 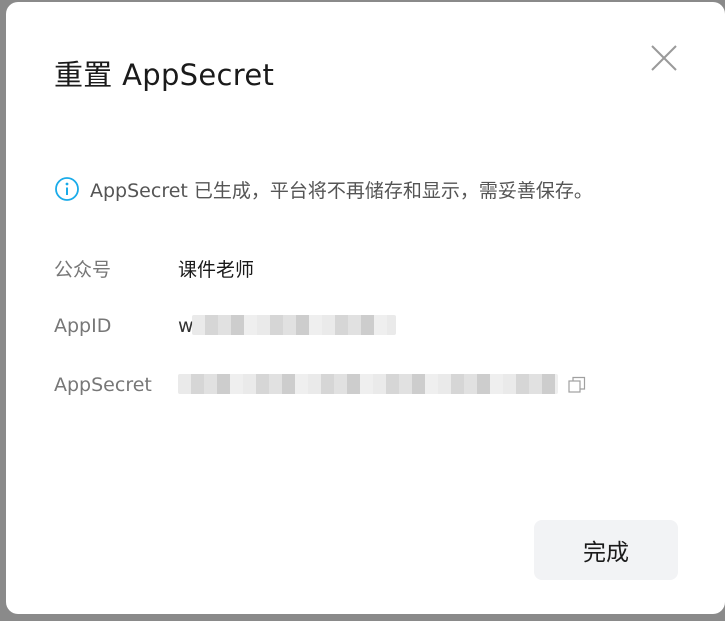 What do you see at coordinates (164, 75) in the screenshot?
I see `dialog-title: 重置 AppSecret` at bounding box center [164, 75].